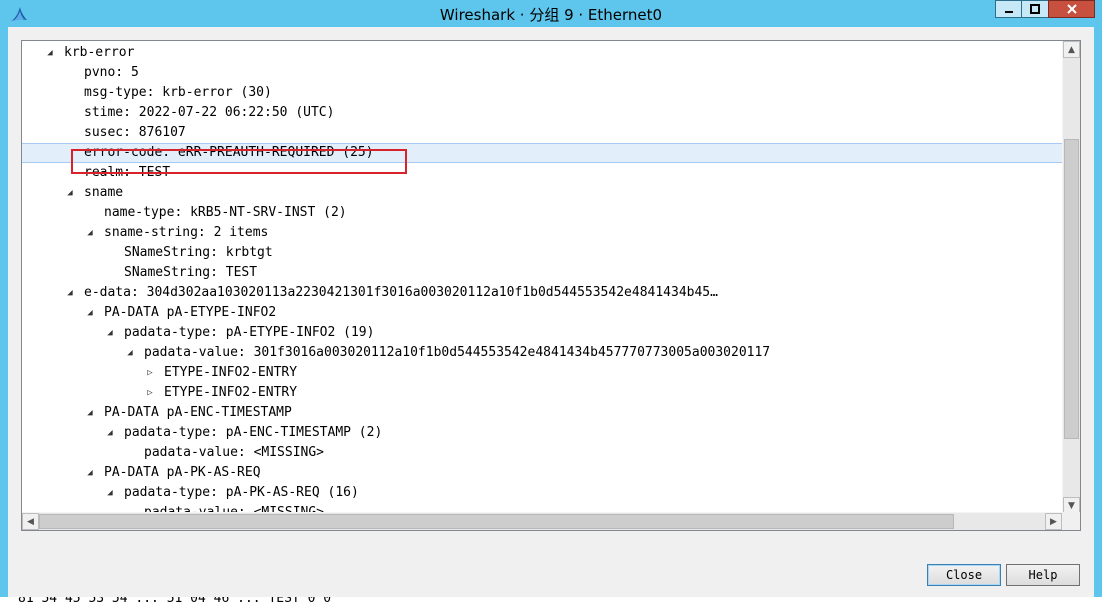 The image size is (1102, 607). I want to click on chevron-up-icon: ▲, so click(1071, 49).